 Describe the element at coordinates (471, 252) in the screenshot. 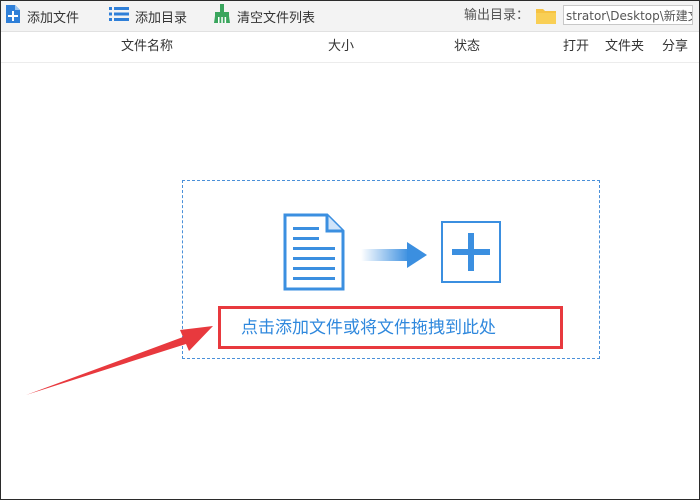

I see `plus-icon` at that location.